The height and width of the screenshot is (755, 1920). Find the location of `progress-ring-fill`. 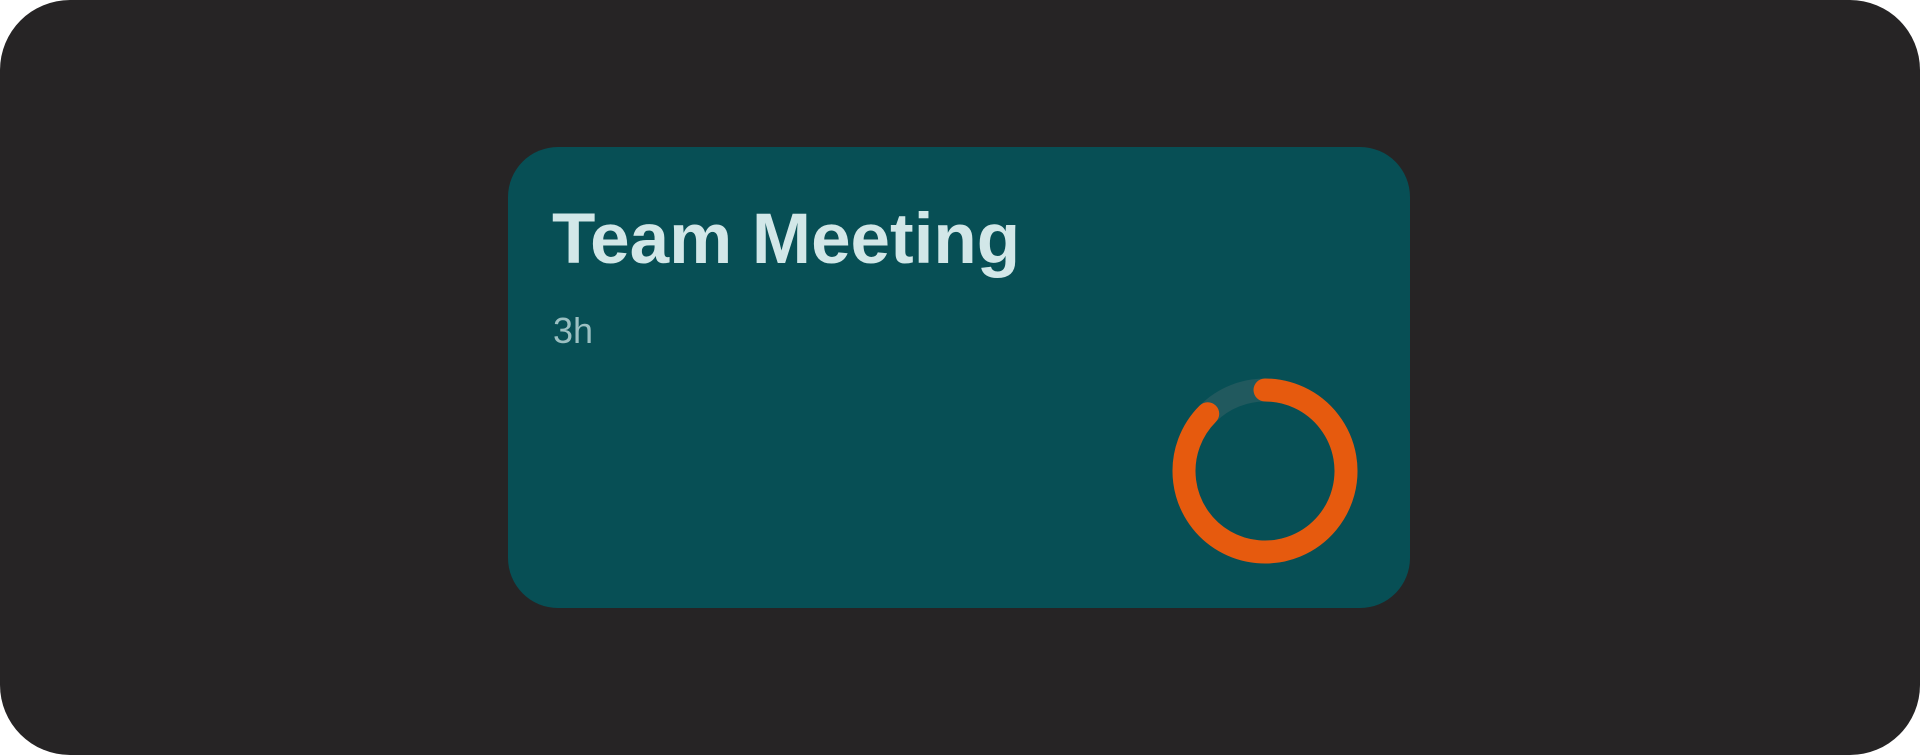

progress-ring-fill is located at coordinates (1265, 471).